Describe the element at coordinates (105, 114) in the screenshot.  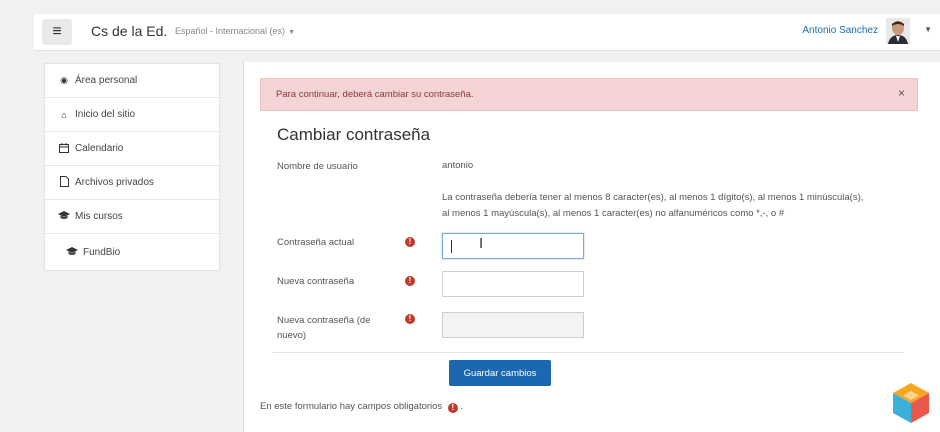
I see `sidebar-item-label: Inicio del sitio` at that location.